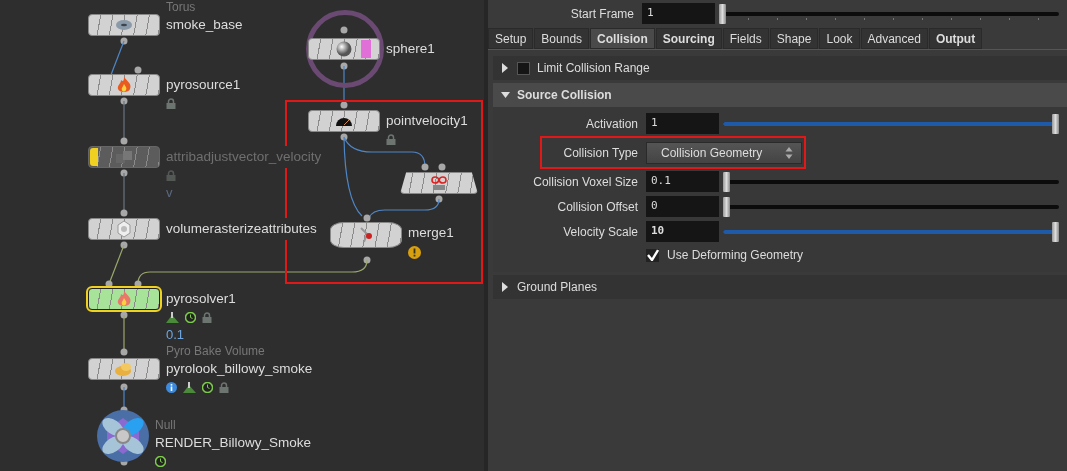 The image size is (1067, 471). What do you see at coordinates (688, 38) in the screenshot?
I see `tab: Sourcing` at bounding box center [688, 38].